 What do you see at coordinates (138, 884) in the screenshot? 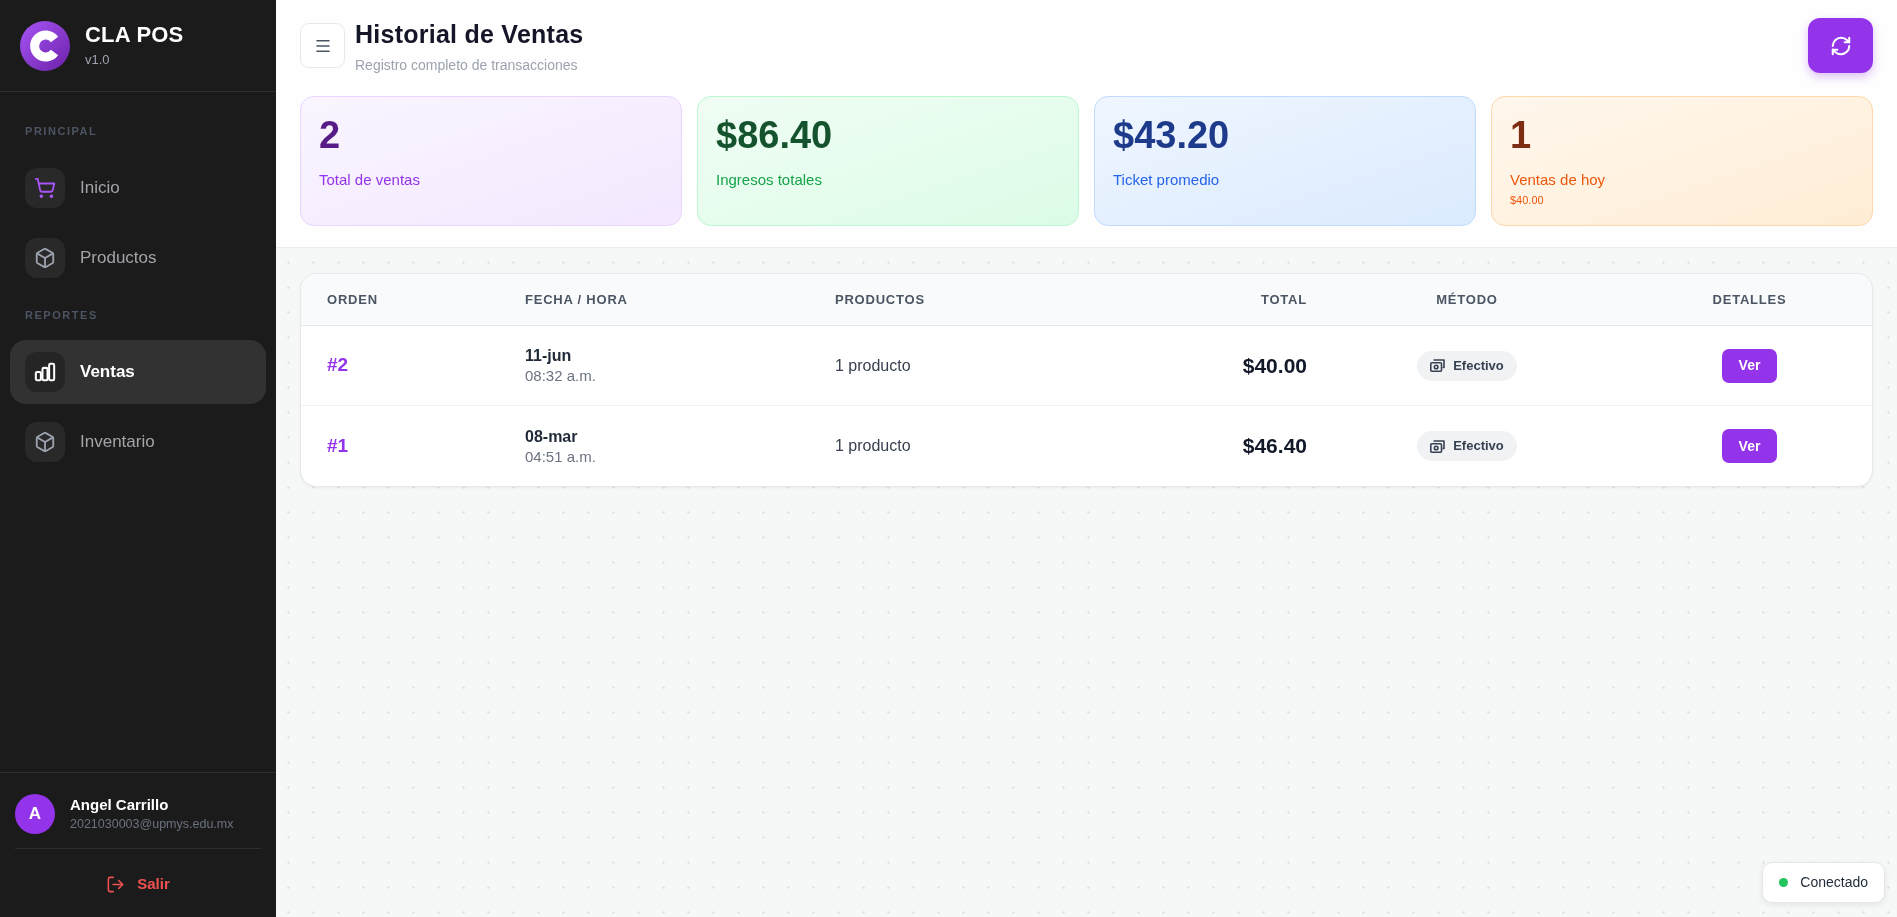
I see `logout-button: Salir` at bounding box center [138, 884].